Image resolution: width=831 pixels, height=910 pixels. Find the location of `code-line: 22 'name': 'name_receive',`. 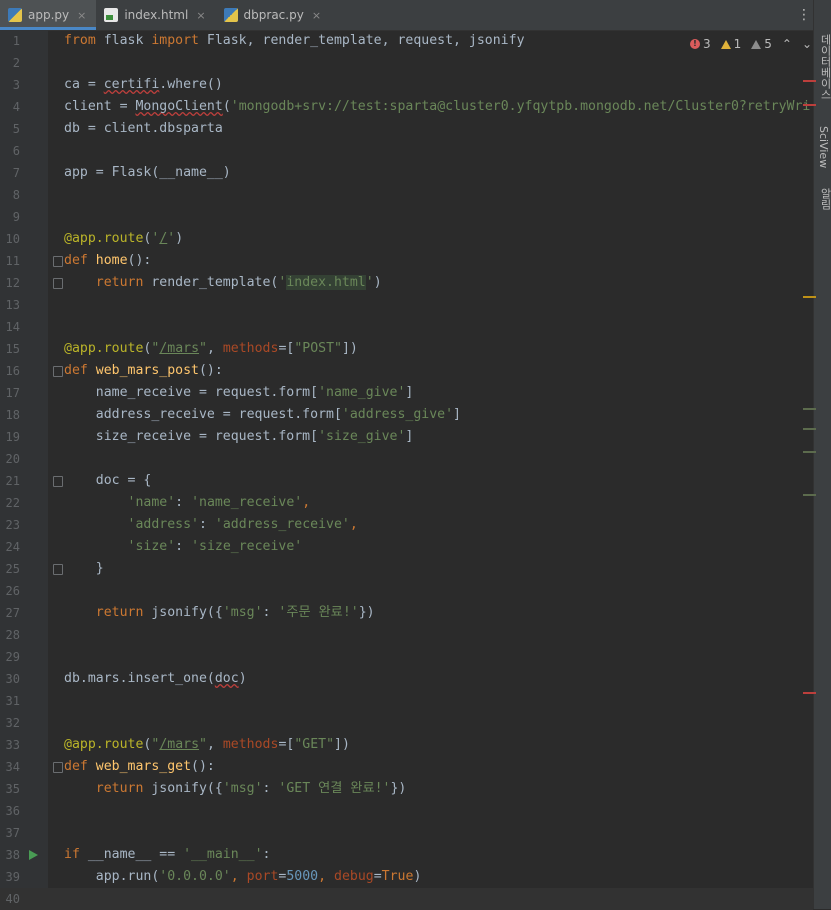

code-line: 22 'name': 'name_receive', is located at coordinates (158, 502).